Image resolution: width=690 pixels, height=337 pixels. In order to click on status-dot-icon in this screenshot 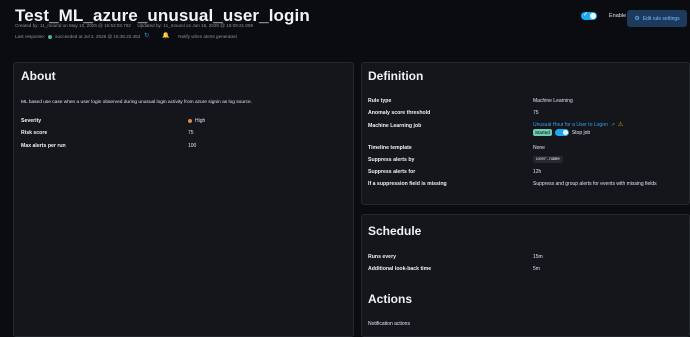, I will do `click(50, 36)`.